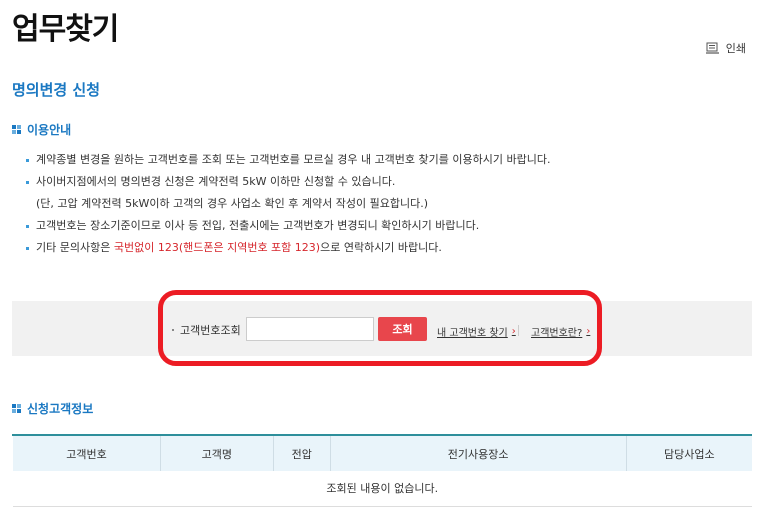 This screenshot has height=517, width=762. I want to click on what-is-customer-number-link: 고객번호란? ›, so click(560, 331).